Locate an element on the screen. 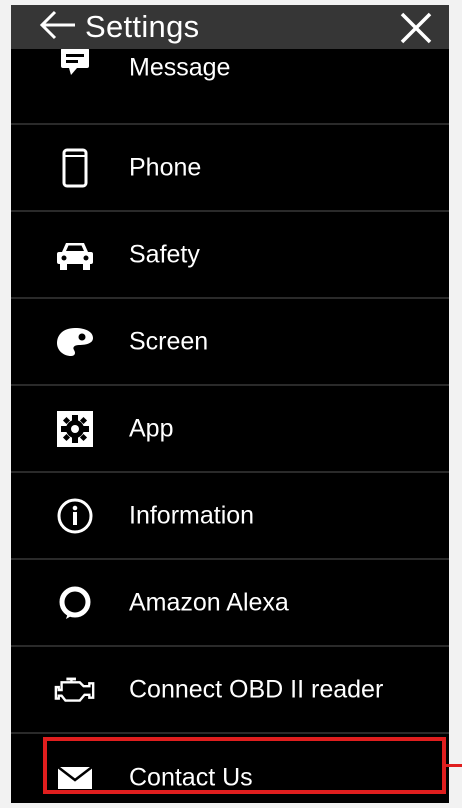 This screenshot has width=462, height=808. settings-item-contact-us: Contact Us is located at coordinates (230, 768).